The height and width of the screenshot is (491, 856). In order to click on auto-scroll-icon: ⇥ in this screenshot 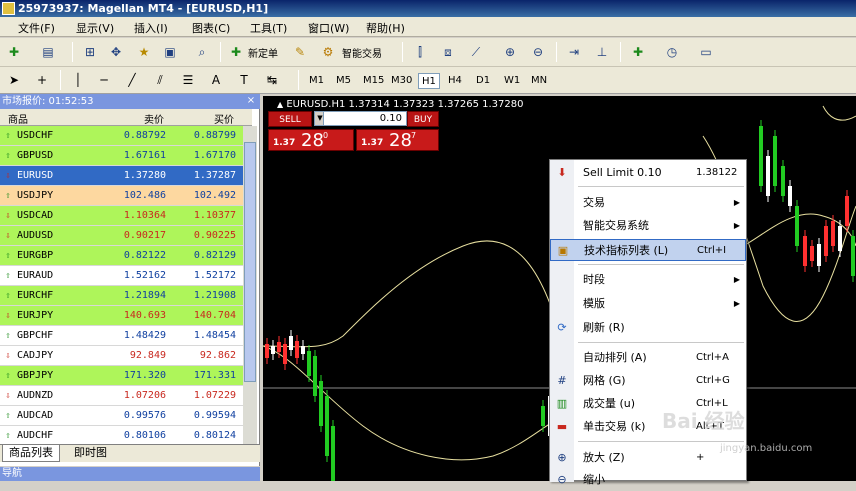, I will do `click(574, 52)`.